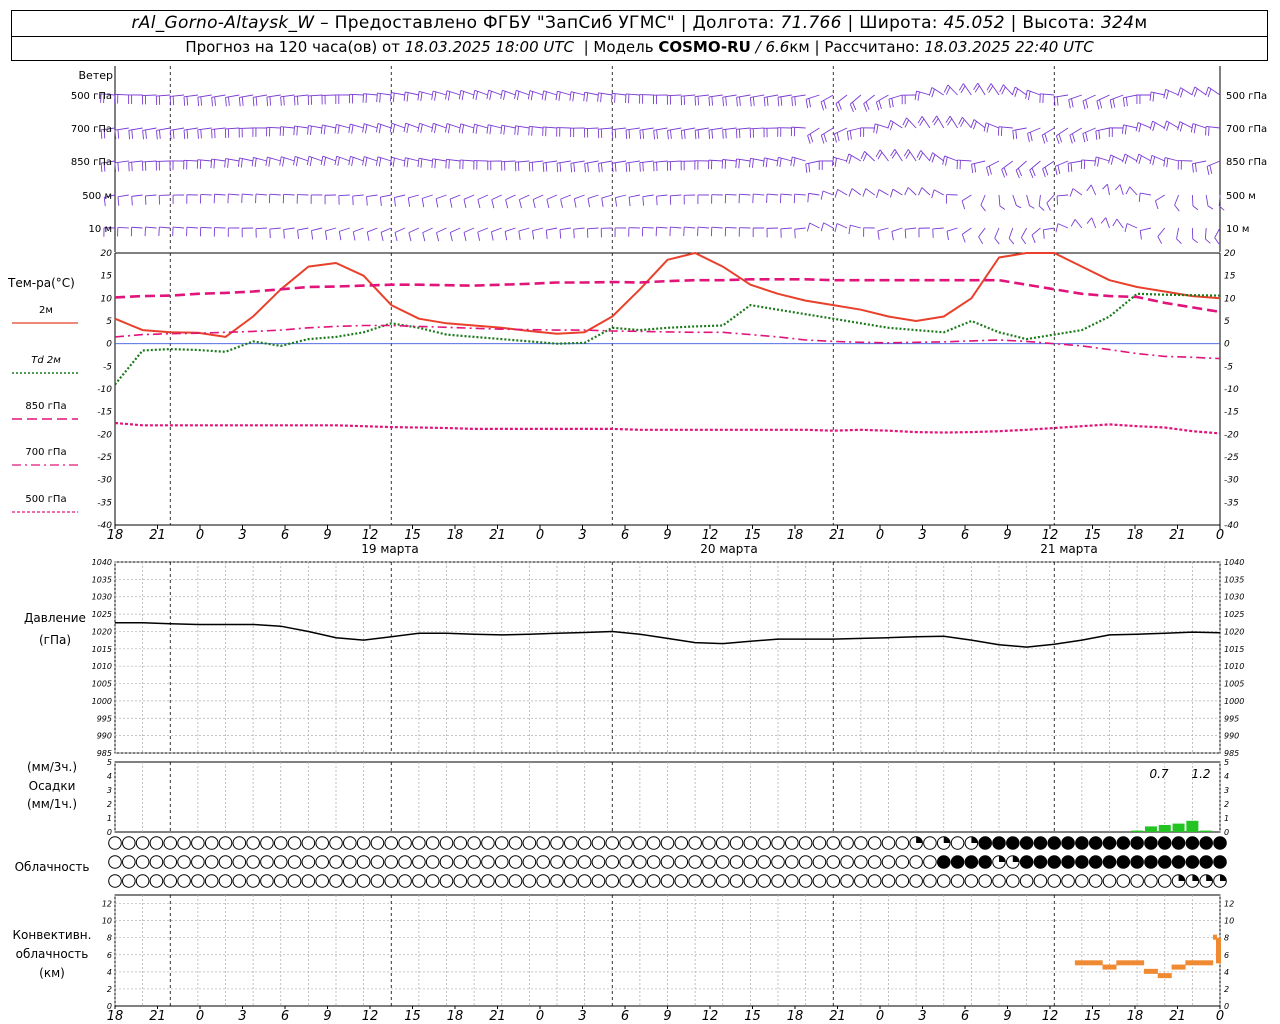  What do you see at coordinates (1195, 877) in the screenshot?
I see `cloud-cover-partial` at bounding box center [1195, 877].